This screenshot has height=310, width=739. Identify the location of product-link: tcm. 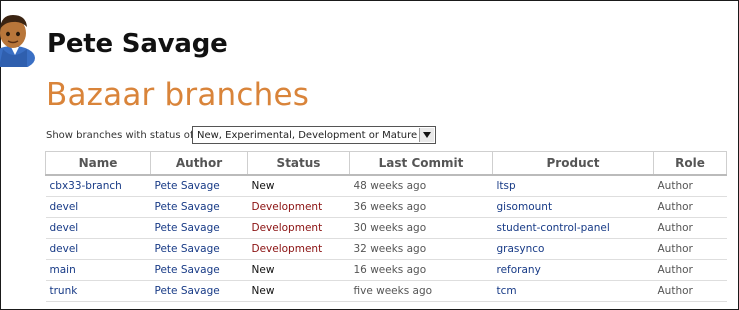
(573, 291).